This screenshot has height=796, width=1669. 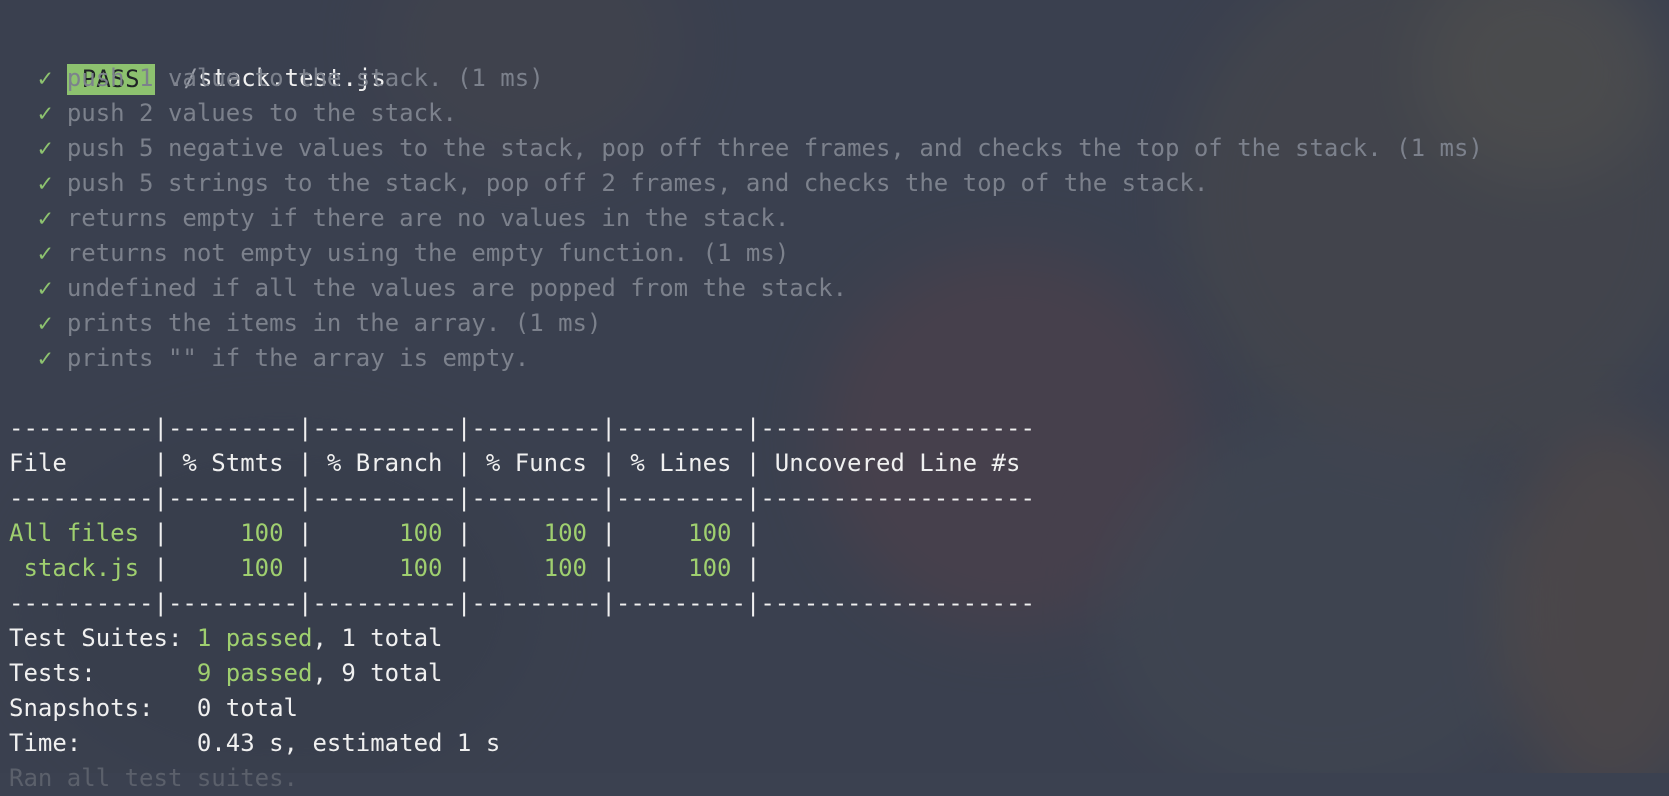 What do you see at coordinates (377, 673) in the screenshot?
I see `tests-total: , 9 total` at bounding box center [377, 673].